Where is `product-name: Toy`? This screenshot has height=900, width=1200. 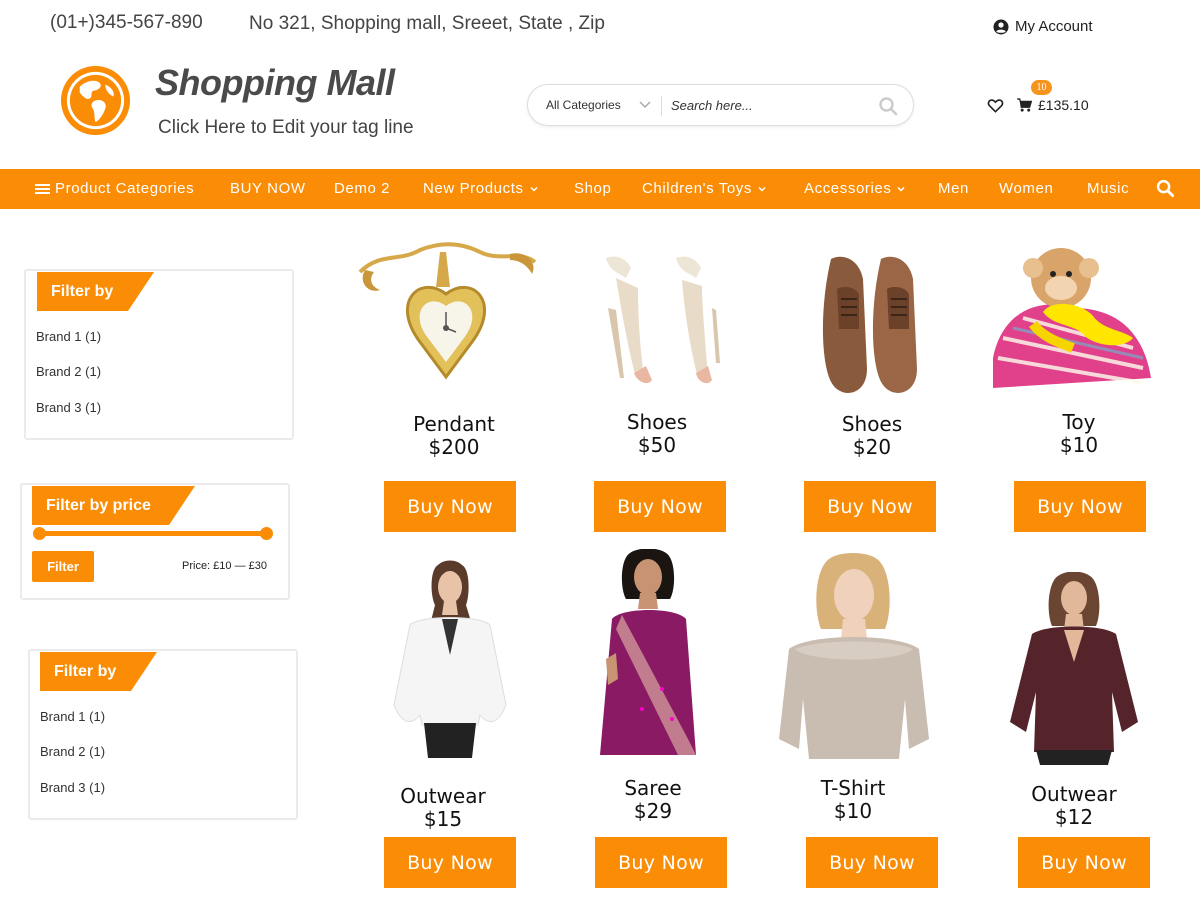 product-name: Toy is located at coordinates (1079, 422).